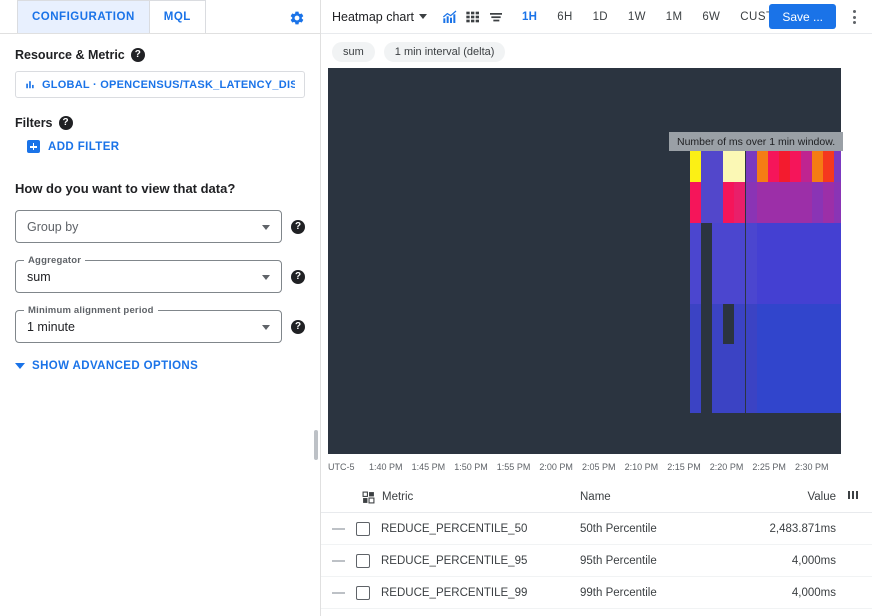 The height and width of the screenshot is (616, 872). Describe the element at coordinates (595, 497) in the screenshot. I see `header-name: Name` at that location.